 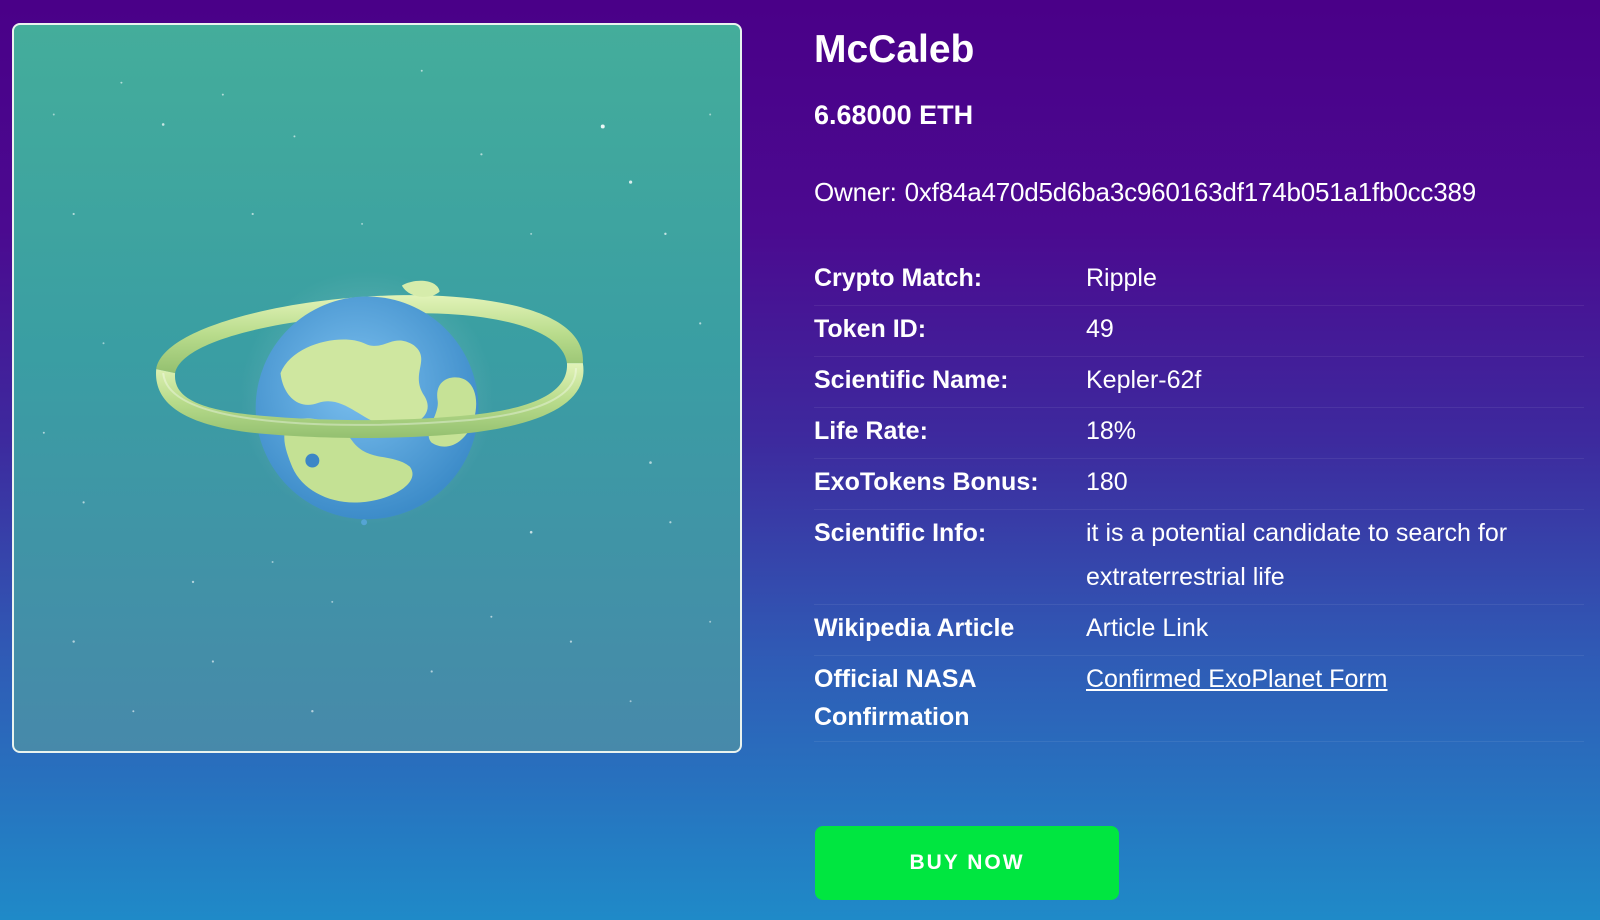 What do you see at coordinates (855, 192) in the screenshot?
I see `owner-label: Owner:` at bounding box center [855, 192].